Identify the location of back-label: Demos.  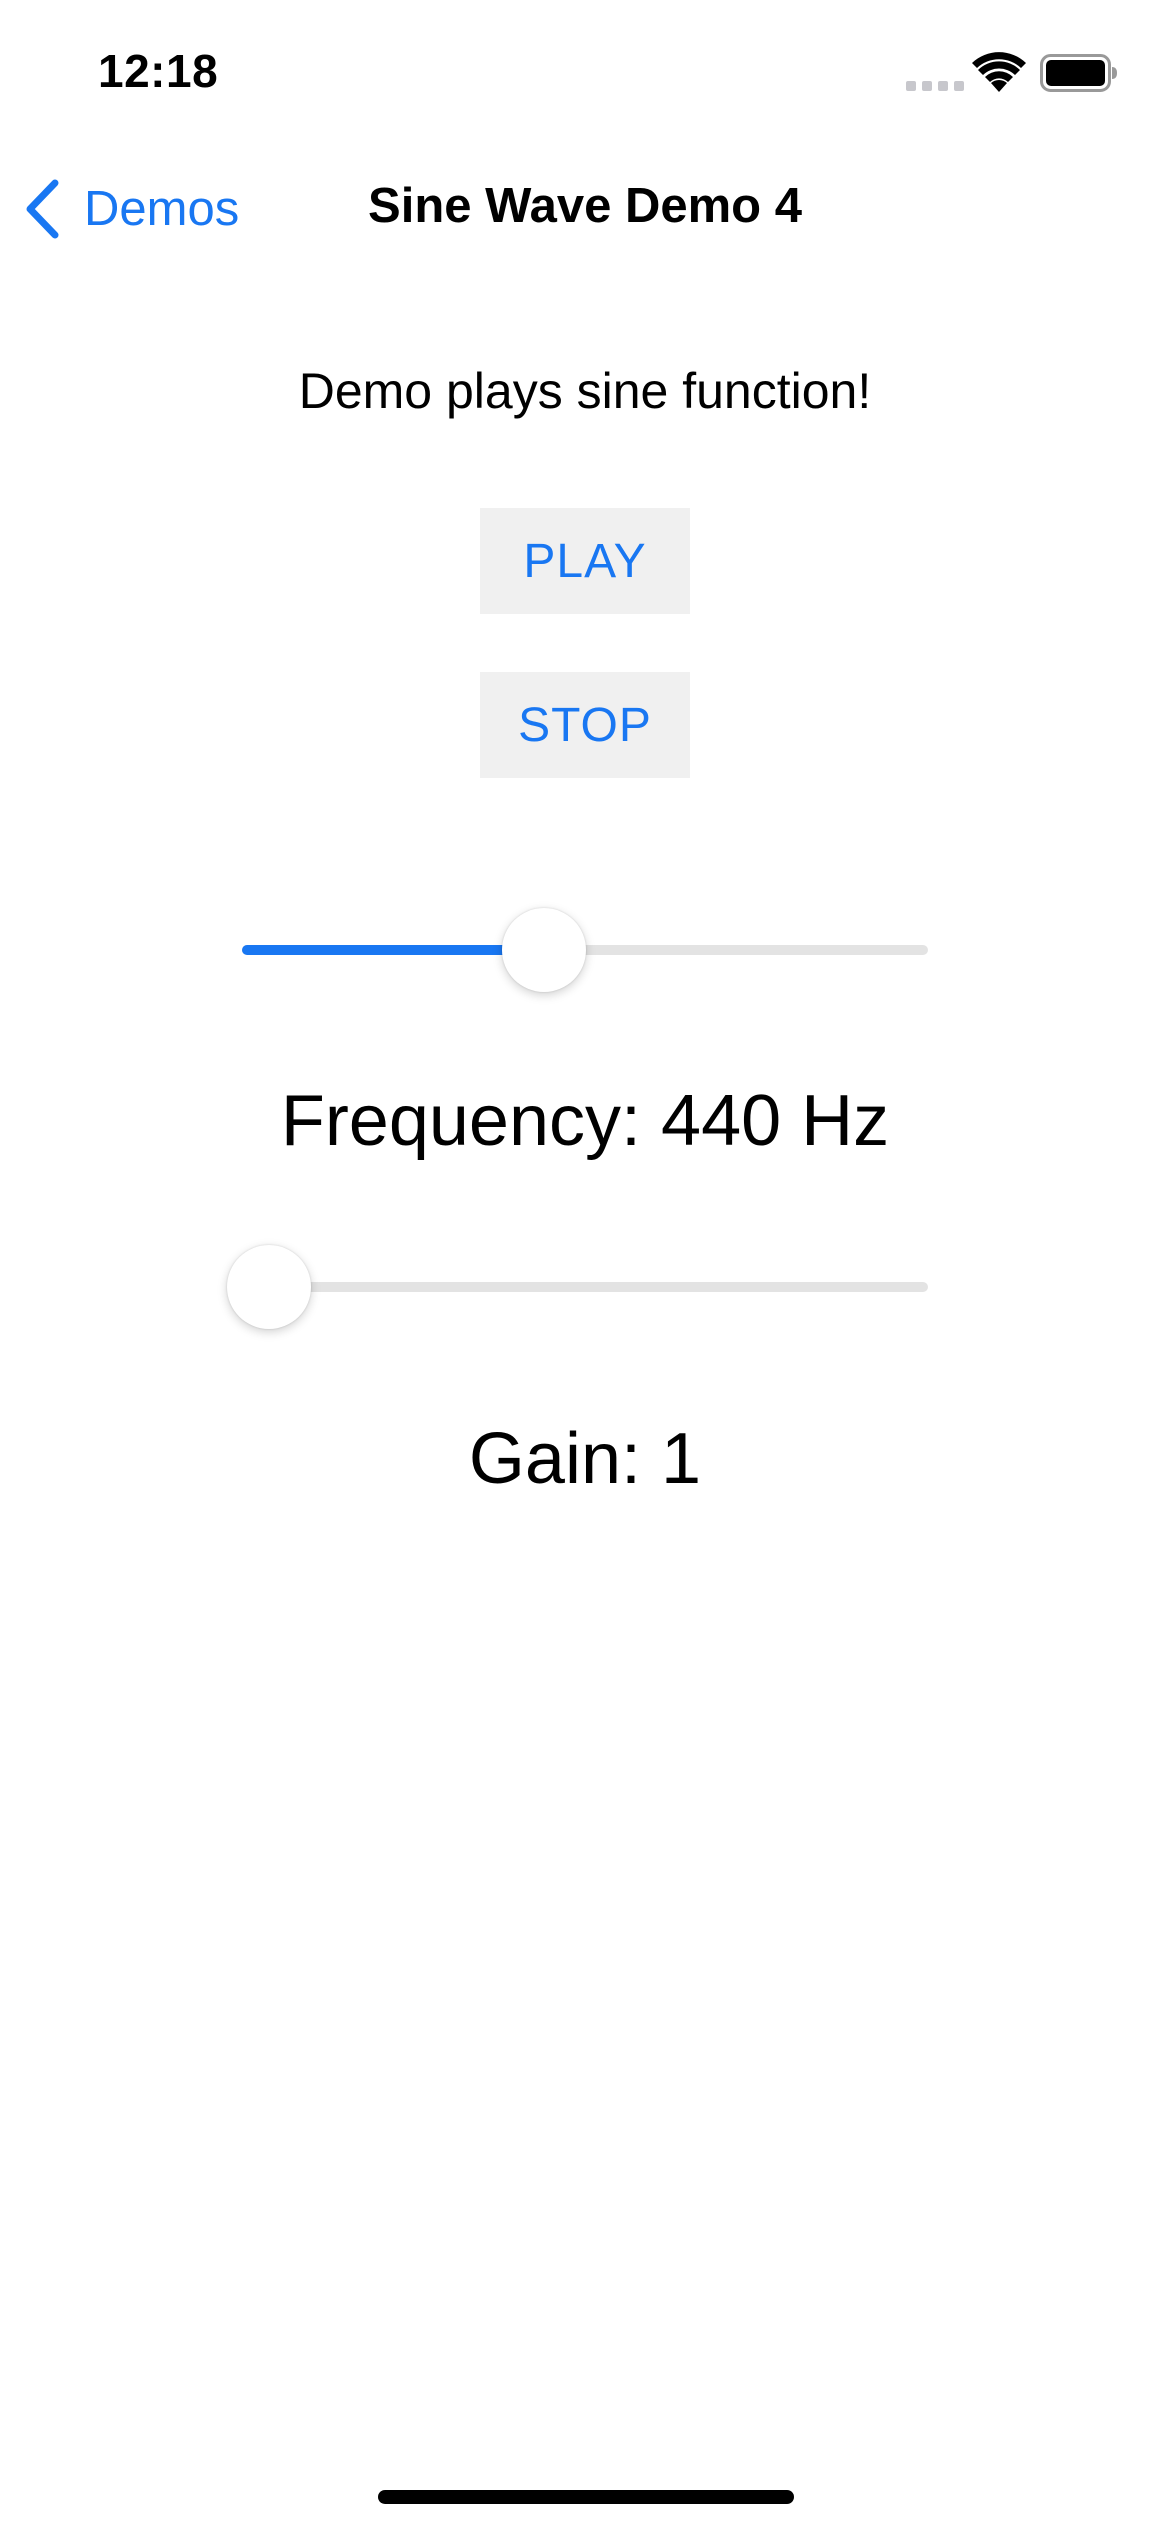
(162, 209).